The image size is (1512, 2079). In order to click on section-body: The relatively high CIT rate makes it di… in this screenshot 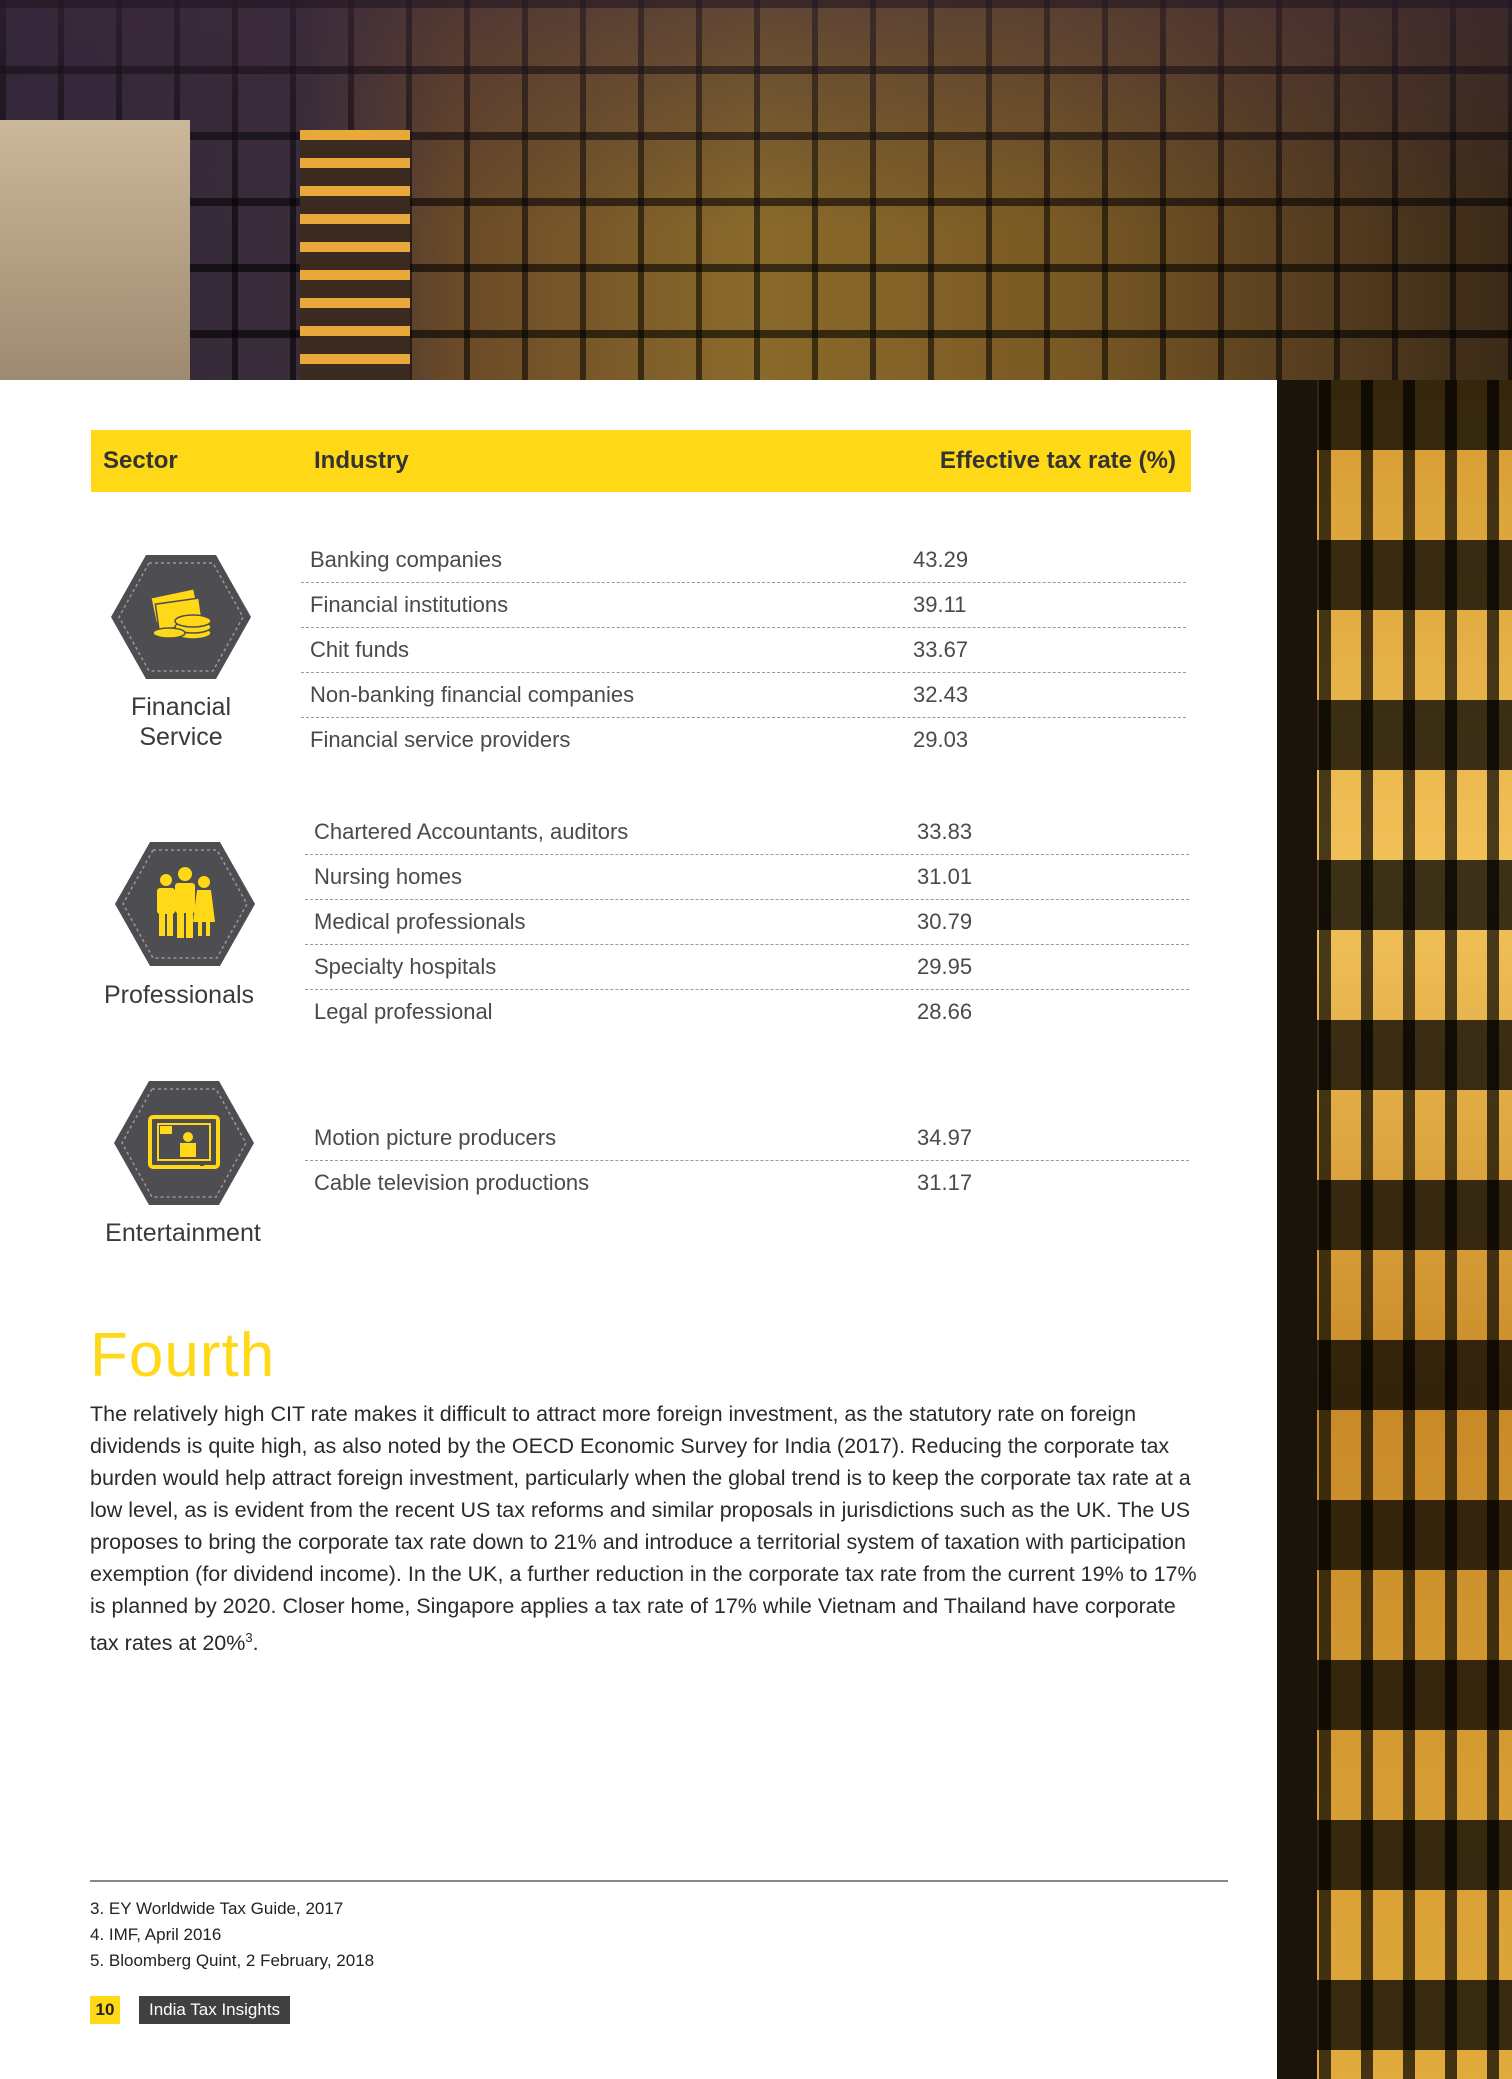, I will do `click(643, 1529)`.